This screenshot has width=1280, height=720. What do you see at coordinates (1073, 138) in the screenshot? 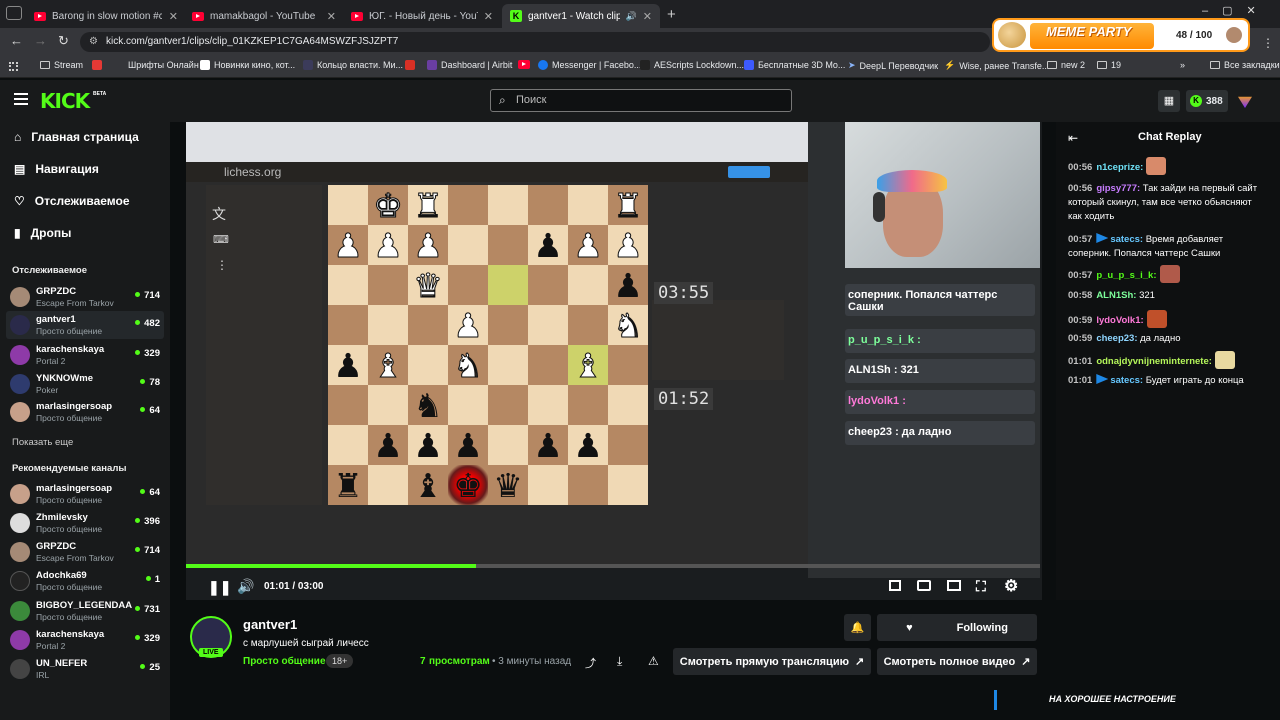
I see `collapse-chat-icon: ⇤` at bounding box center [1073, 138].